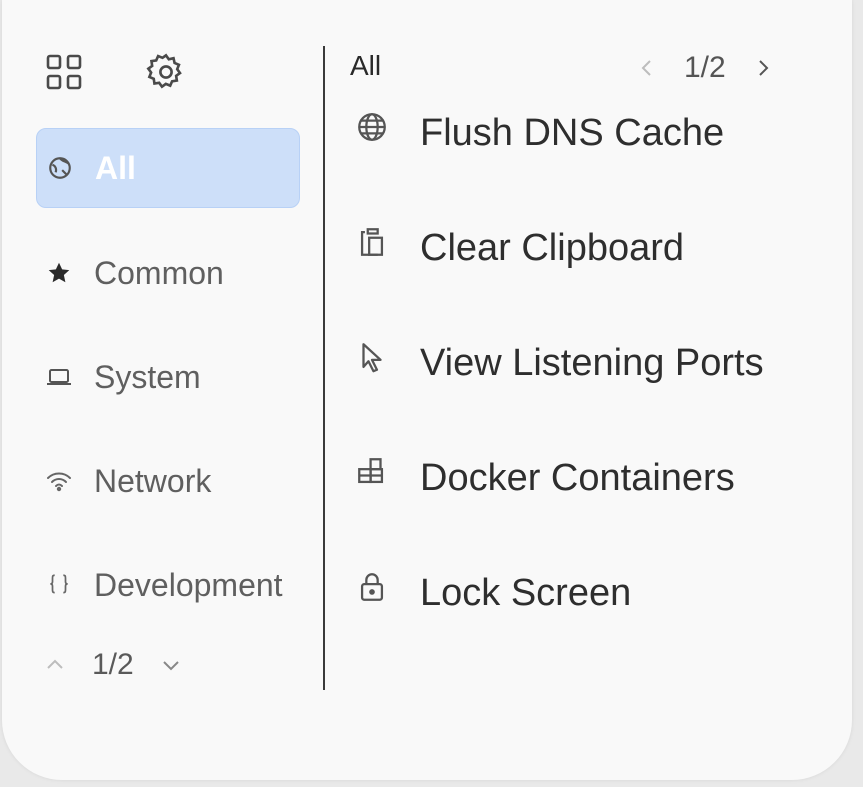 The image size is (863, 787). I want to click on category-item-all: All, so click(168, 168).